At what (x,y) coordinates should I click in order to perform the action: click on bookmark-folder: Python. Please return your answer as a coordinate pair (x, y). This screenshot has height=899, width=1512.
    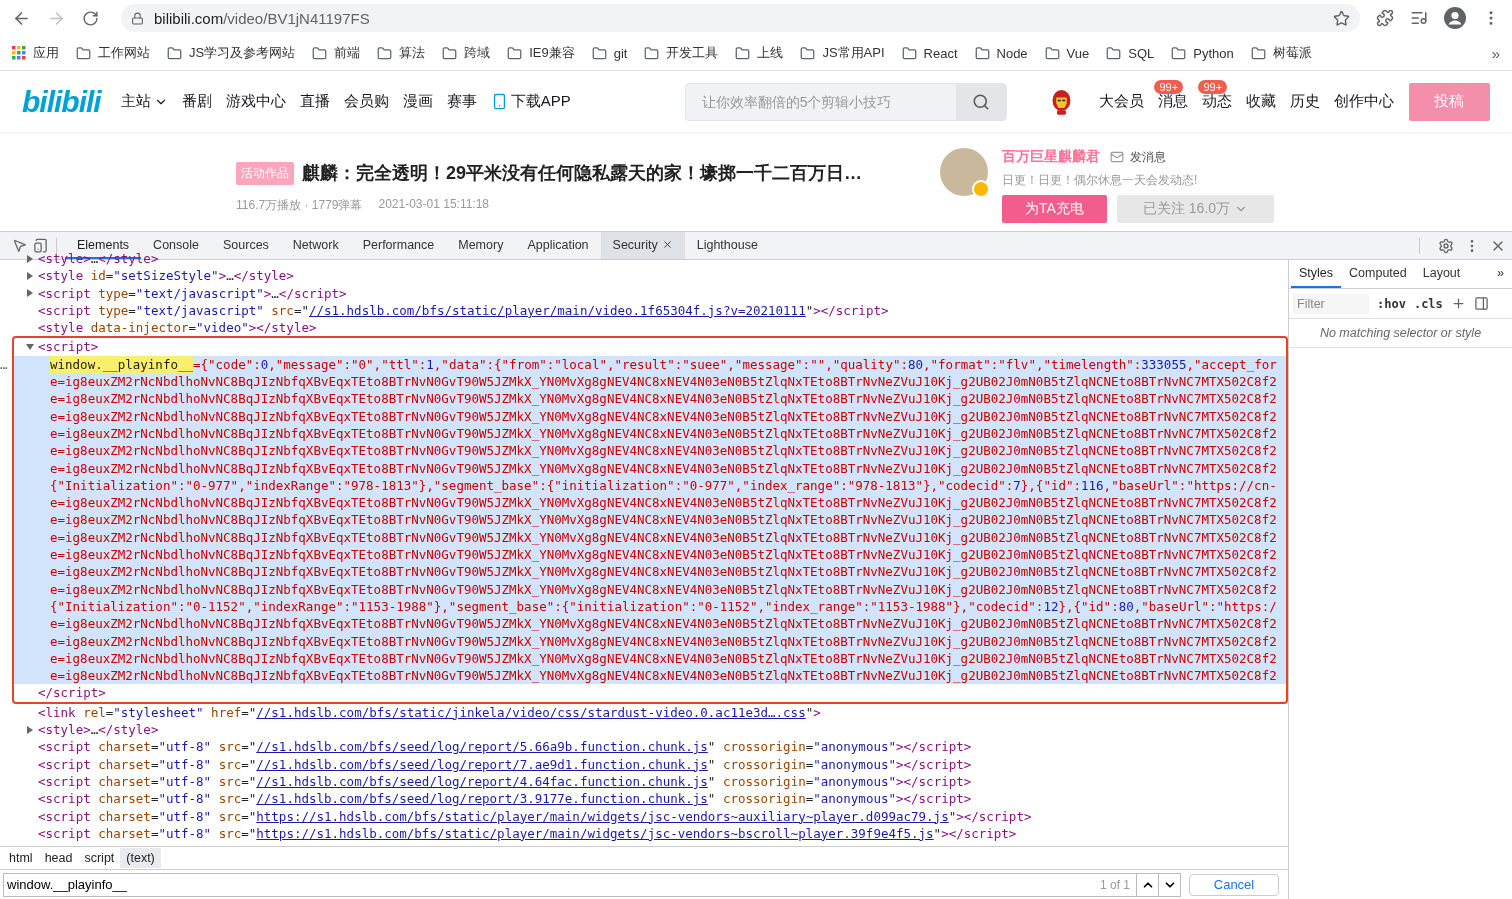
    Looking at the image, I should click on (1202, 53).